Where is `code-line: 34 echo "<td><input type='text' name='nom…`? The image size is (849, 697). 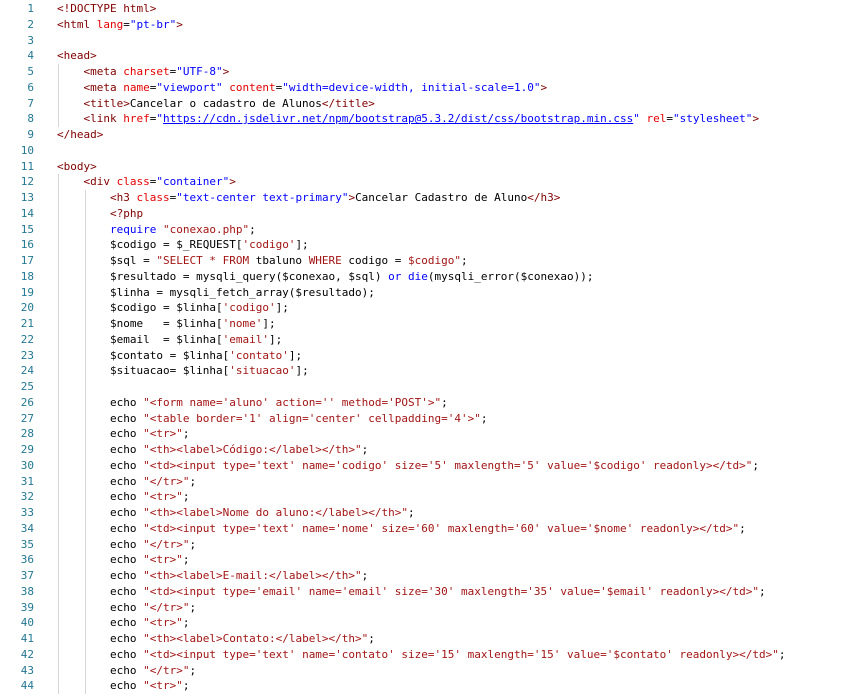 code-line: 34 echo "<td><input type='text' name='nom… is located at coordinates (424, 528).